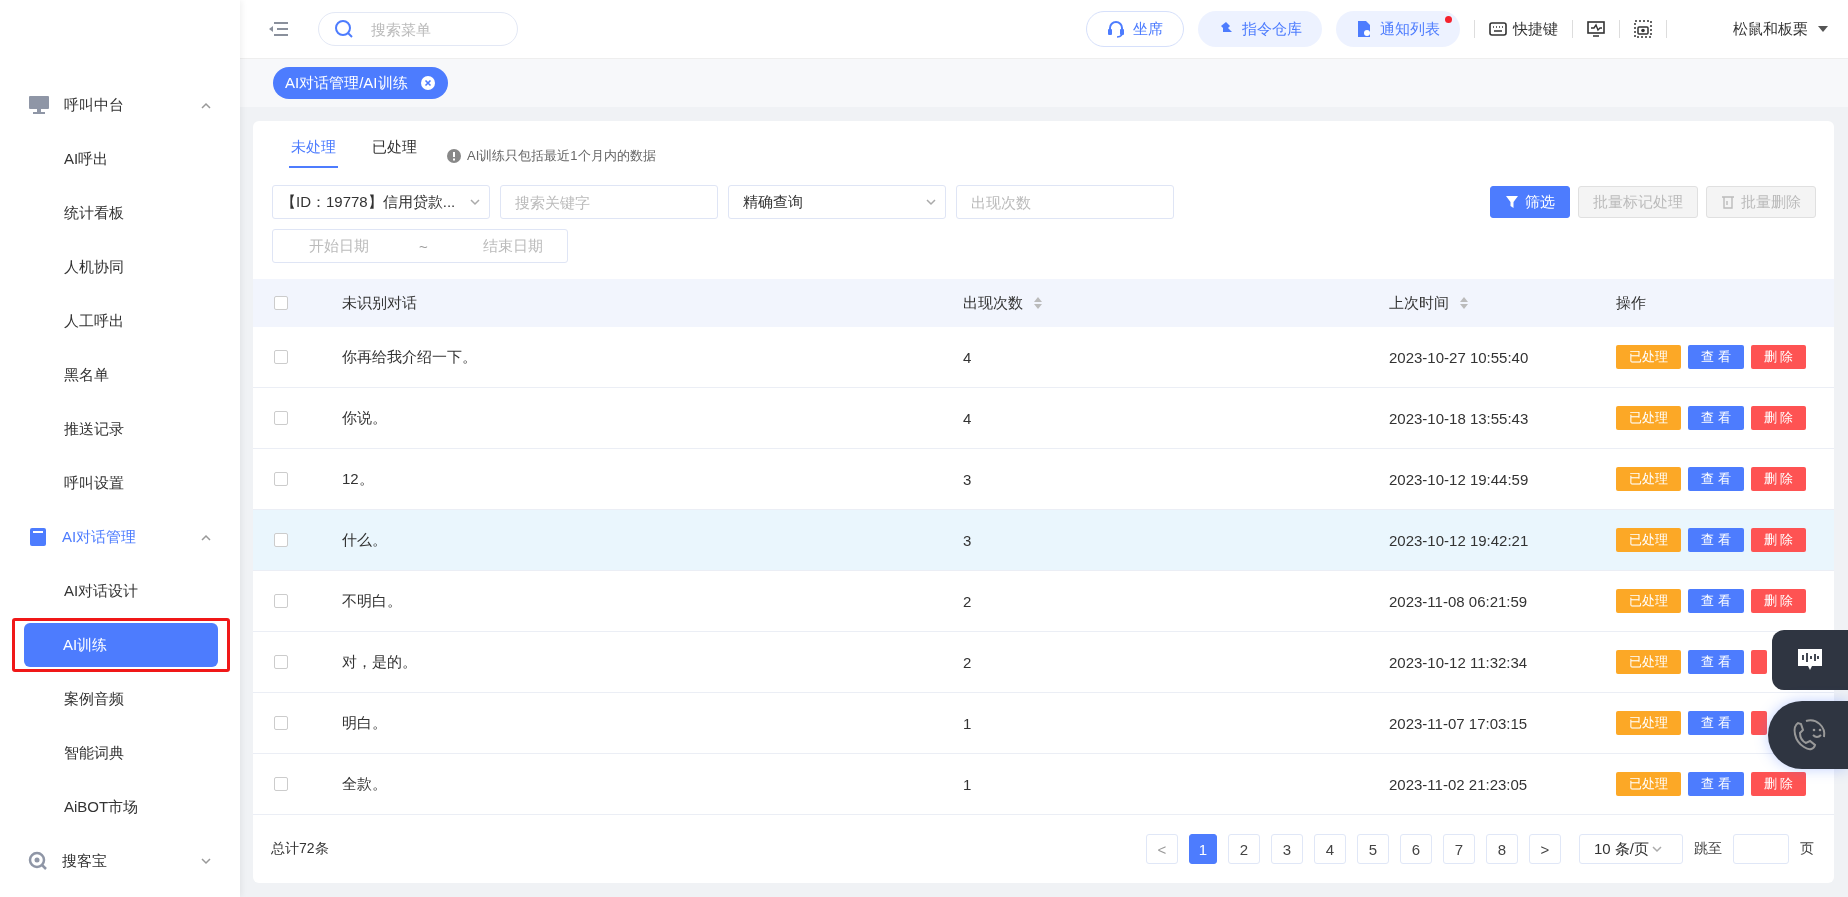  What do you see at coordinates (120, 483) in the screenshot?
I see `menu-item: 呼叫设置` at bounding box center [120, 483].